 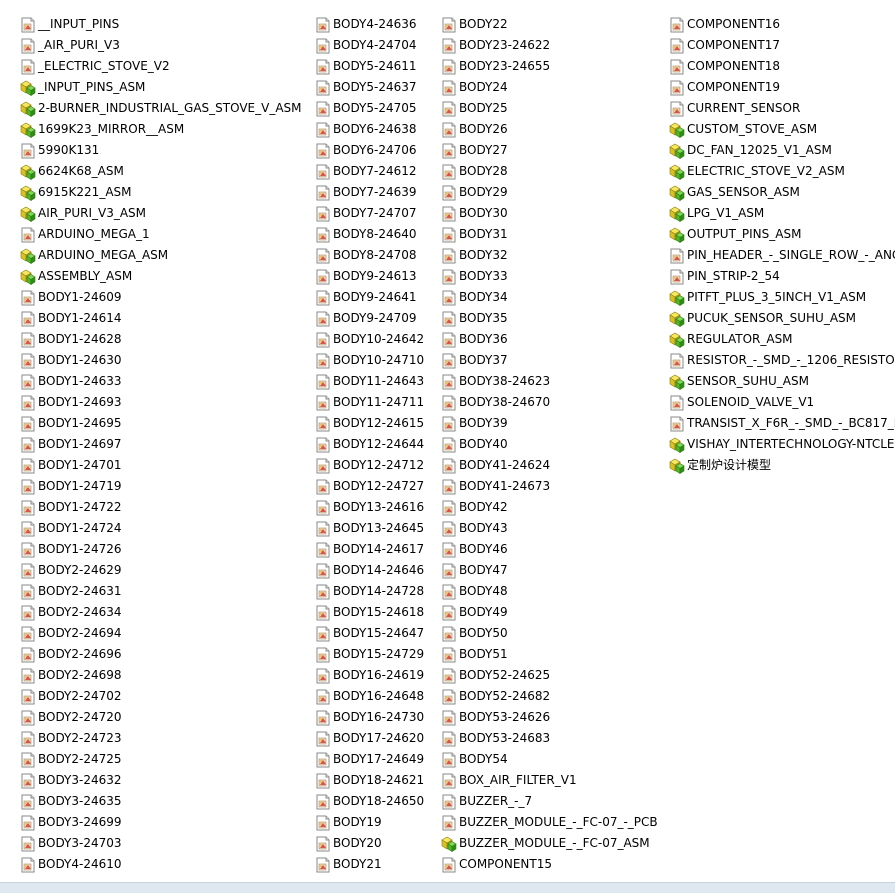 What do you see at coordinates (549, 507) in the screenshot?
I see `file-item: BODY42` at bounding box center [549, 507].